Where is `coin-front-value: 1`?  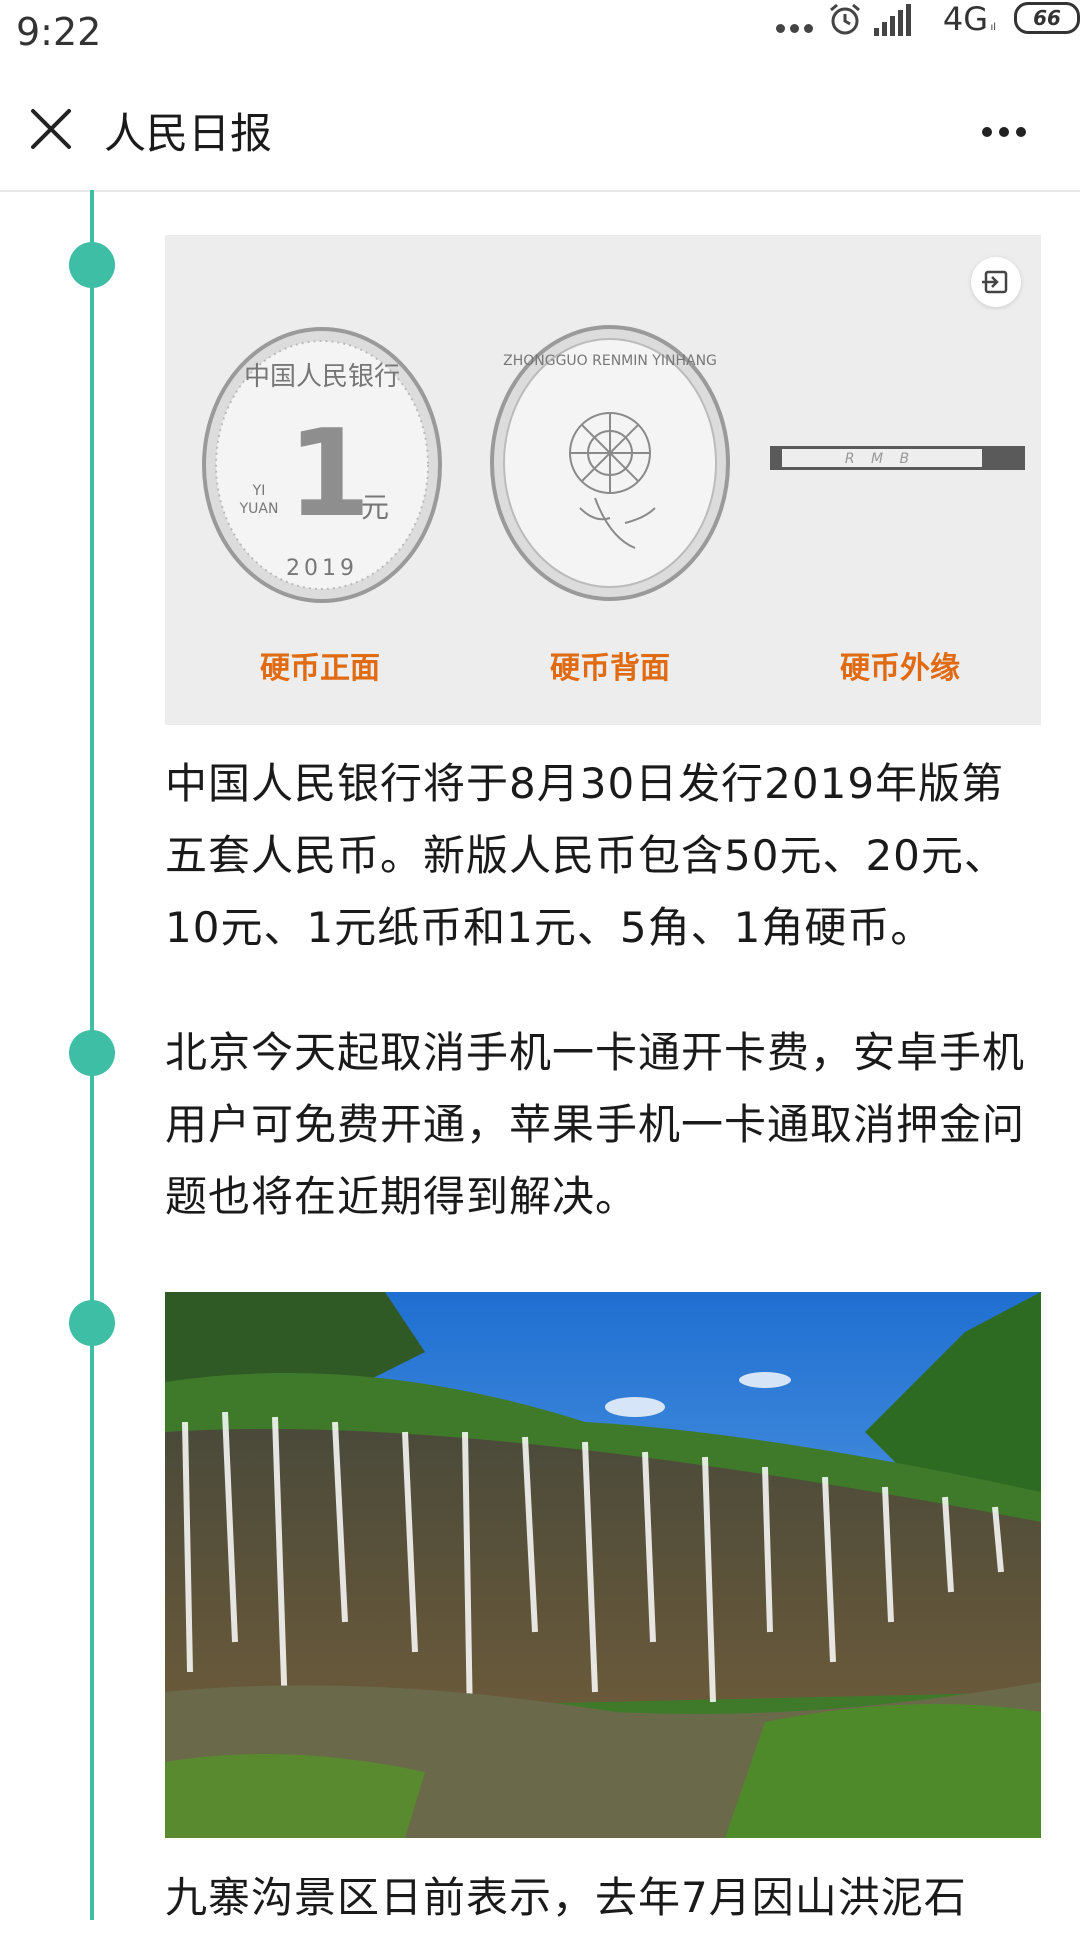
coin-front-value: 1 is located at coordinates (329, 474).